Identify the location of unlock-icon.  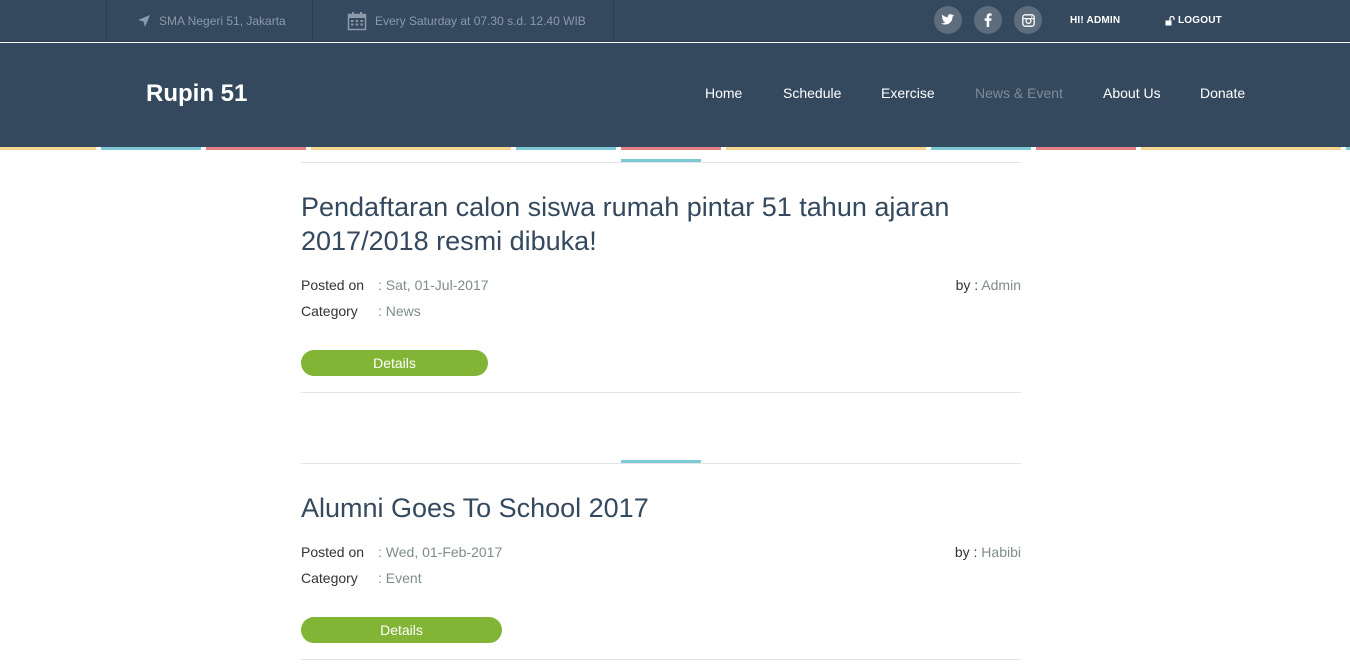
(1170, 20).